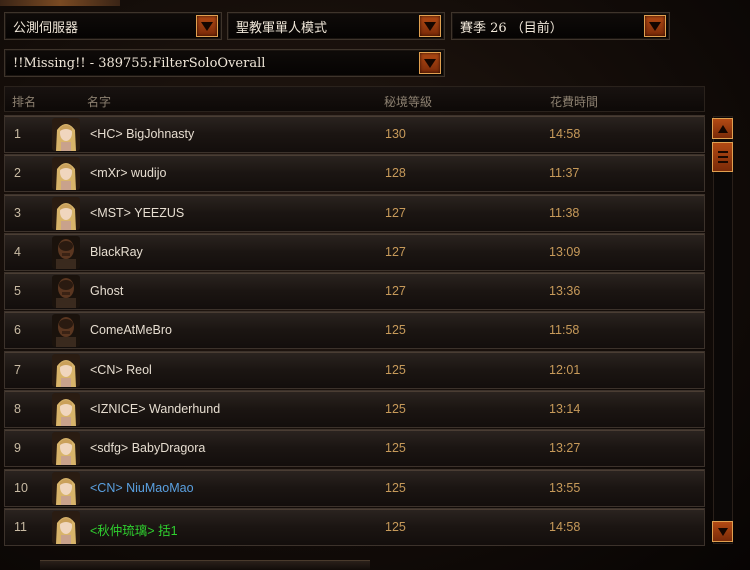  I want to click on time-cell: 11:38, so click(564, 212).